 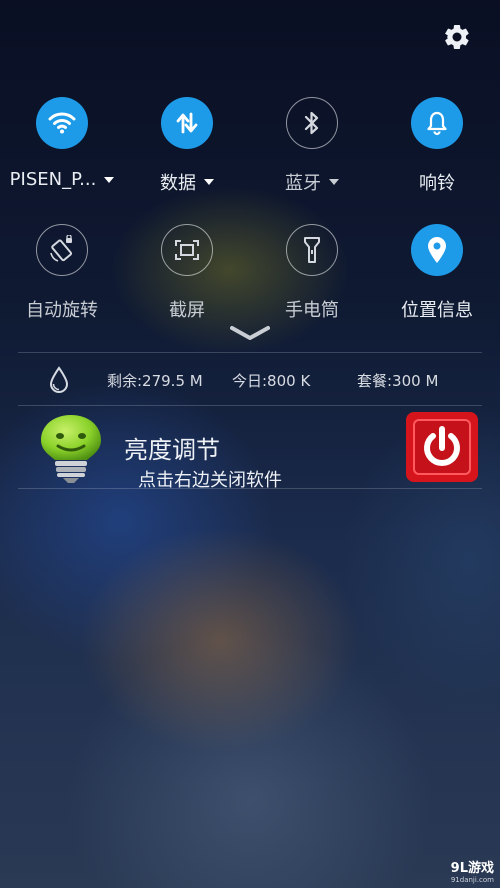 I want to click on location-label: 位置信息, so click(x=437, y=310).